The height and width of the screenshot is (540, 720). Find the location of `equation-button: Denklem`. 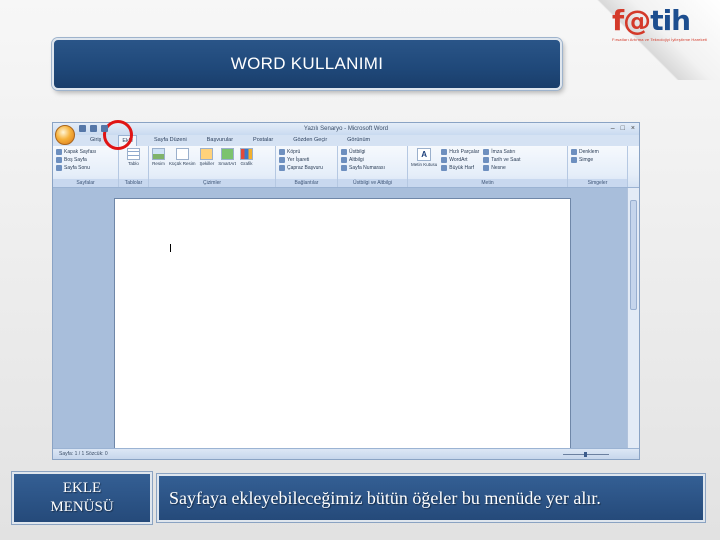

equation-button: Denklem is located at coordinates (597, 152).